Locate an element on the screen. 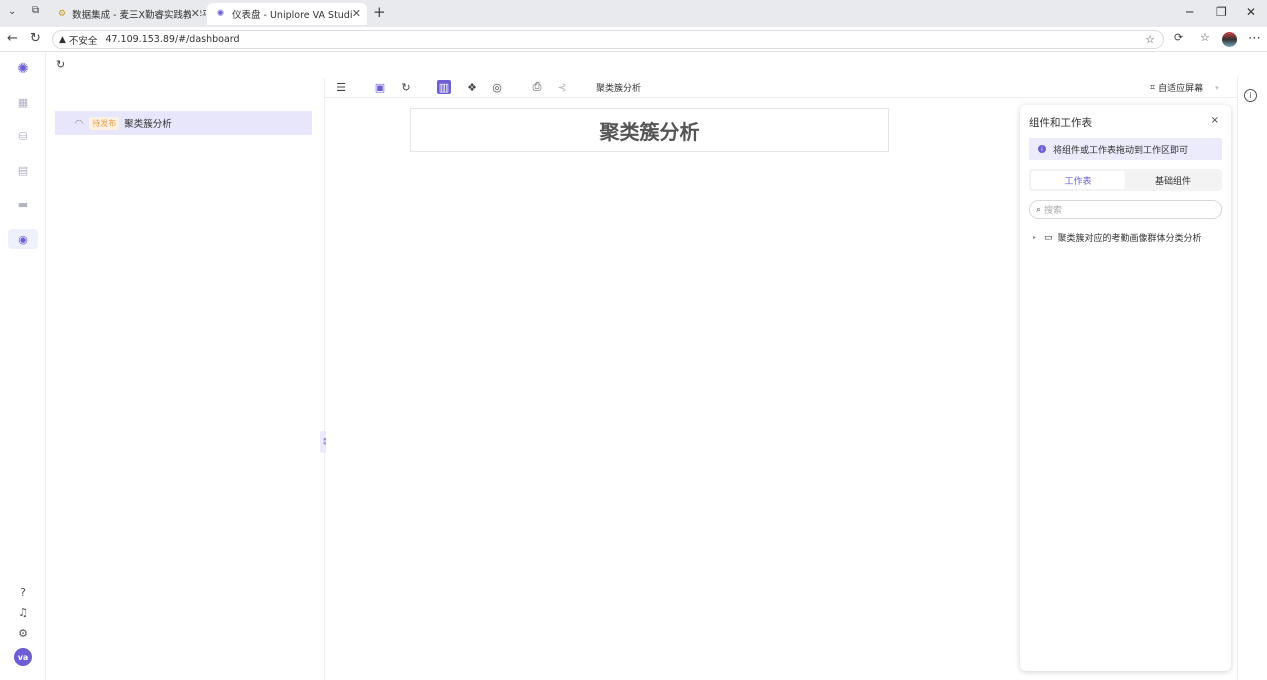 The width and height of the screenshot is (1267, 680). tab-data-integration: ⚙ 数据集成 - 麦三X勤睿实践教学平台 ✕ is located at coordinates (128, 14).